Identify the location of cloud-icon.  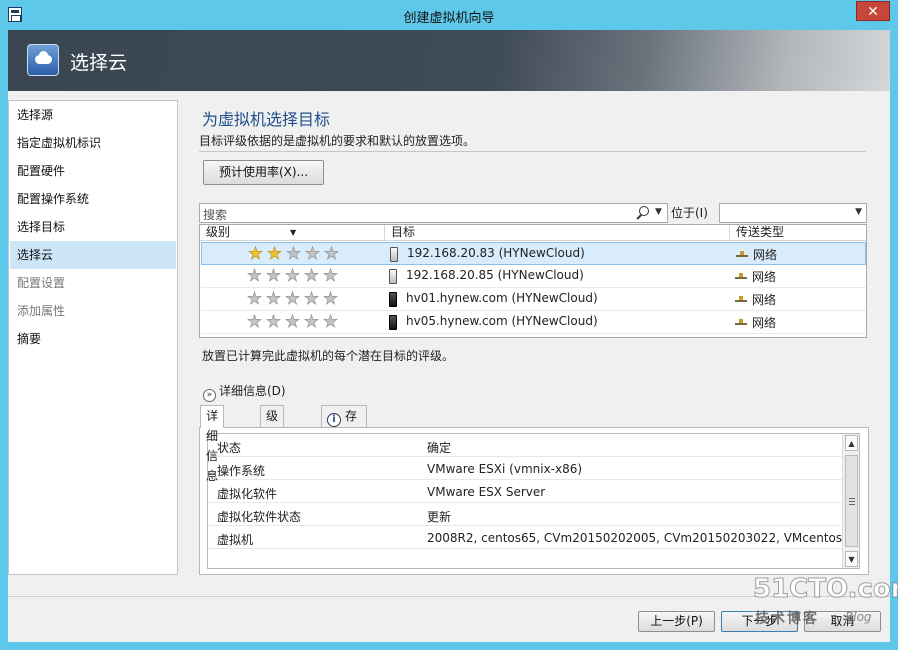
(43, 60).